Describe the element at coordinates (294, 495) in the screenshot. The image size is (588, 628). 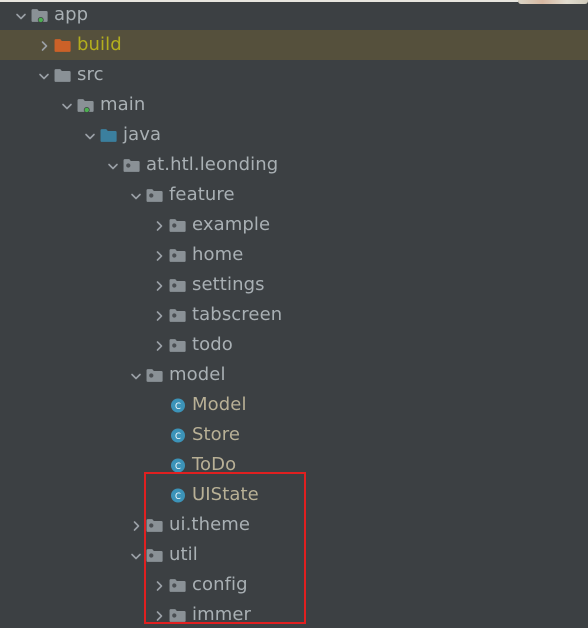
I see `tree-row-uistate: C UIState` at that location.